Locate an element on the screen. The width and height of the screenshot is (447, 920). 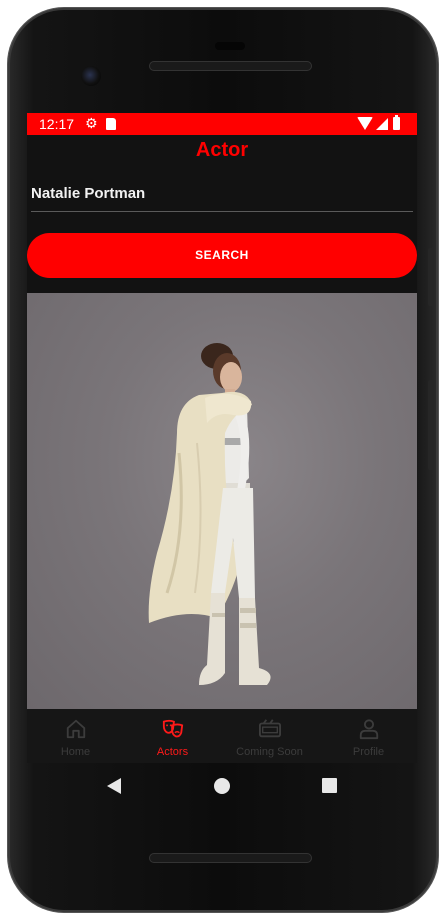
system-nav-bar is located at coordinates (222, 787).